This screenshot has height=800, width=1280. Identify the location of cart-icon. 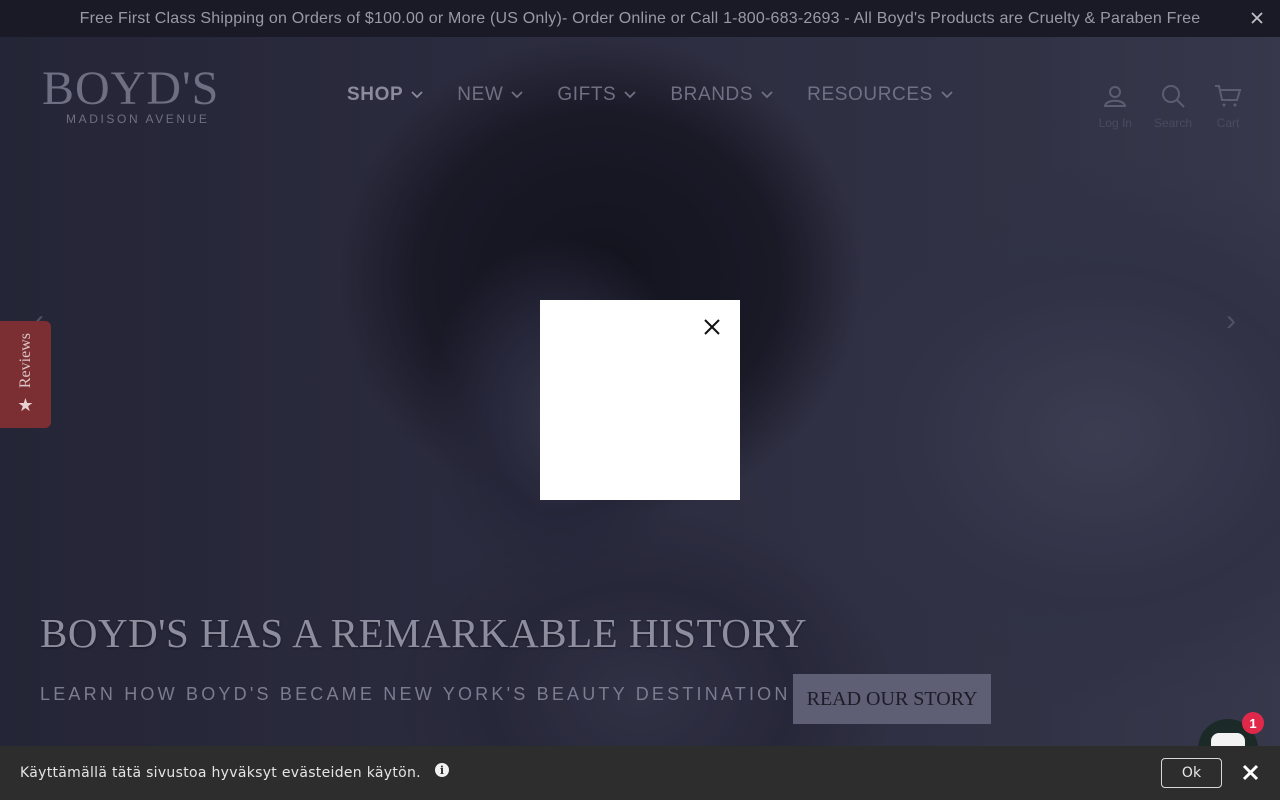
(1228, 96).